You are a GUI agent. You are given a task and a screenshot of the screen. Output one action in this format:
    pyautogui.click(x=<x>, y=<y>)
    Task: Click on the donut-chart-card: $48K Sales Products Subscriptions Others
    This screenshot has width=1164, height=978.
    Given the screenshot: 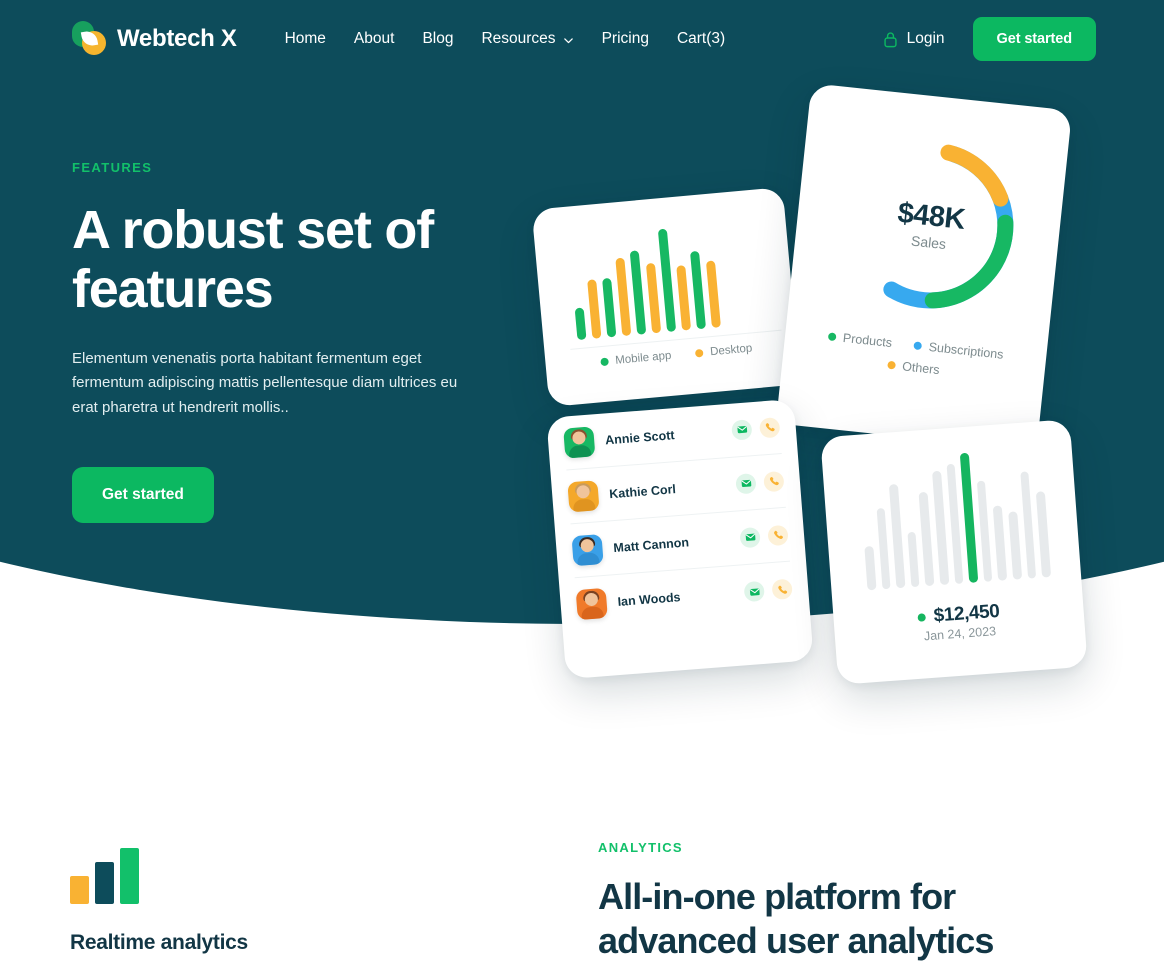 What is the action you would take?
    pyautogui.click(x=924, y=267)
    